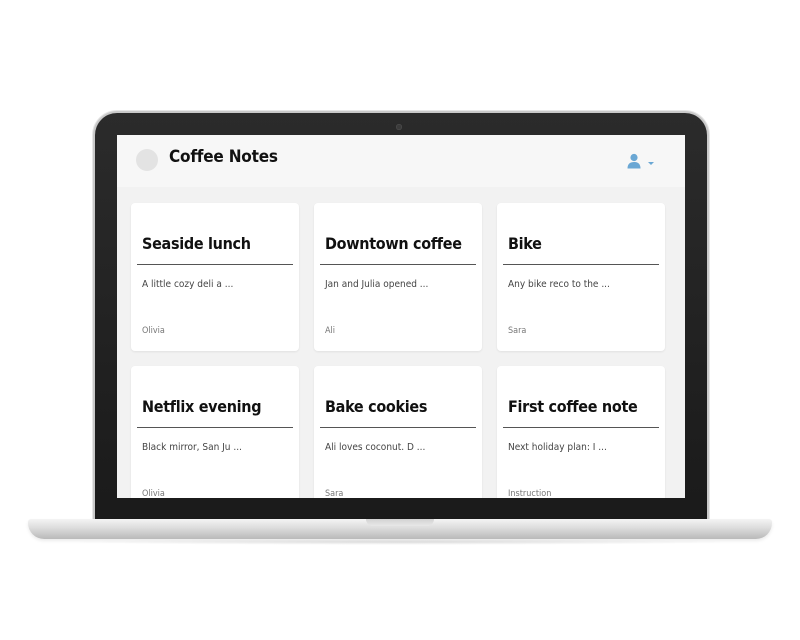 This screenshot has height=640, width=800. I want to click on note-title: Bike, so click(525, 243).